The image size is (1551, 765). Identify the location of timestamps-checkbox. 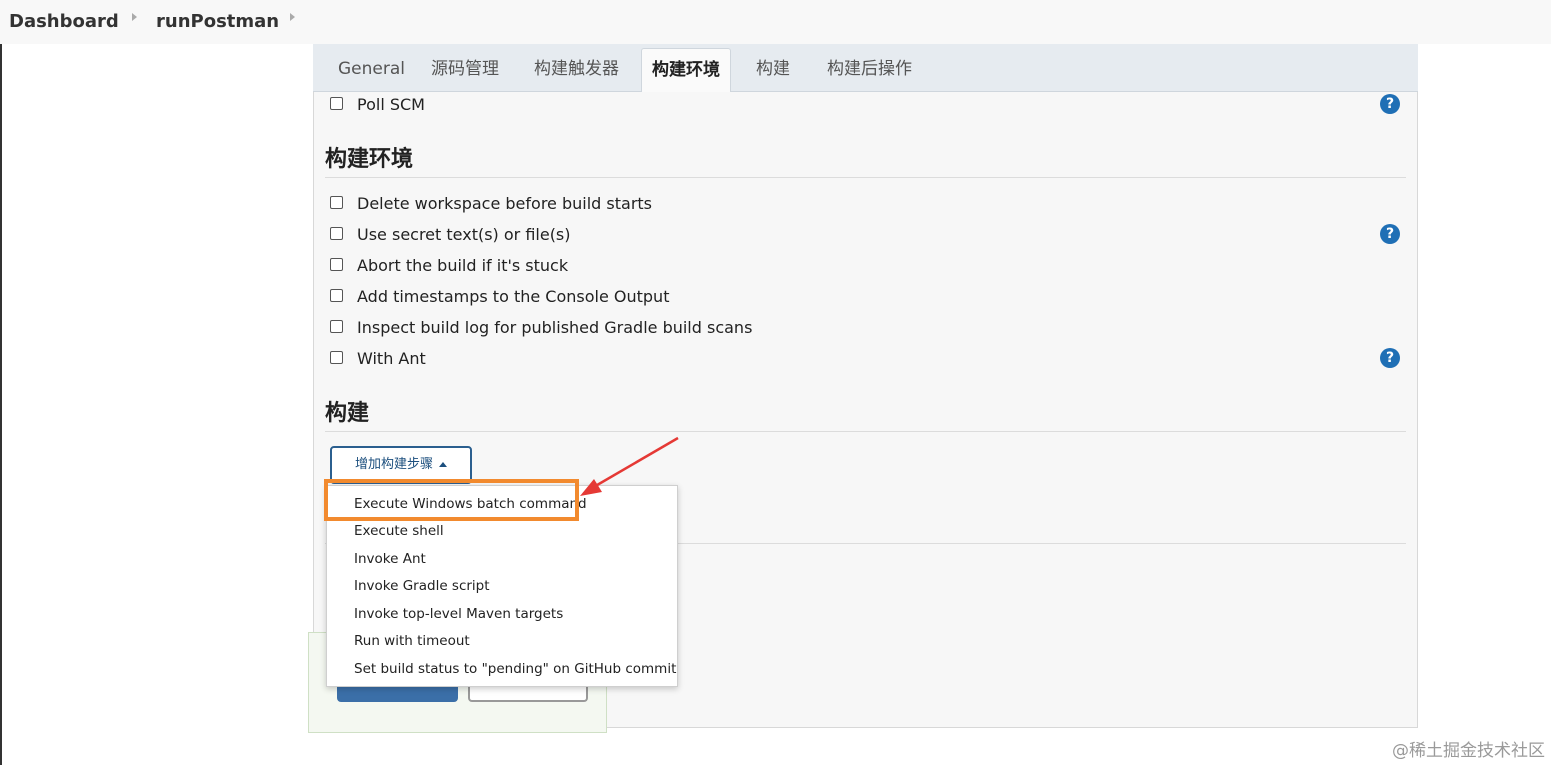
(336, 295).